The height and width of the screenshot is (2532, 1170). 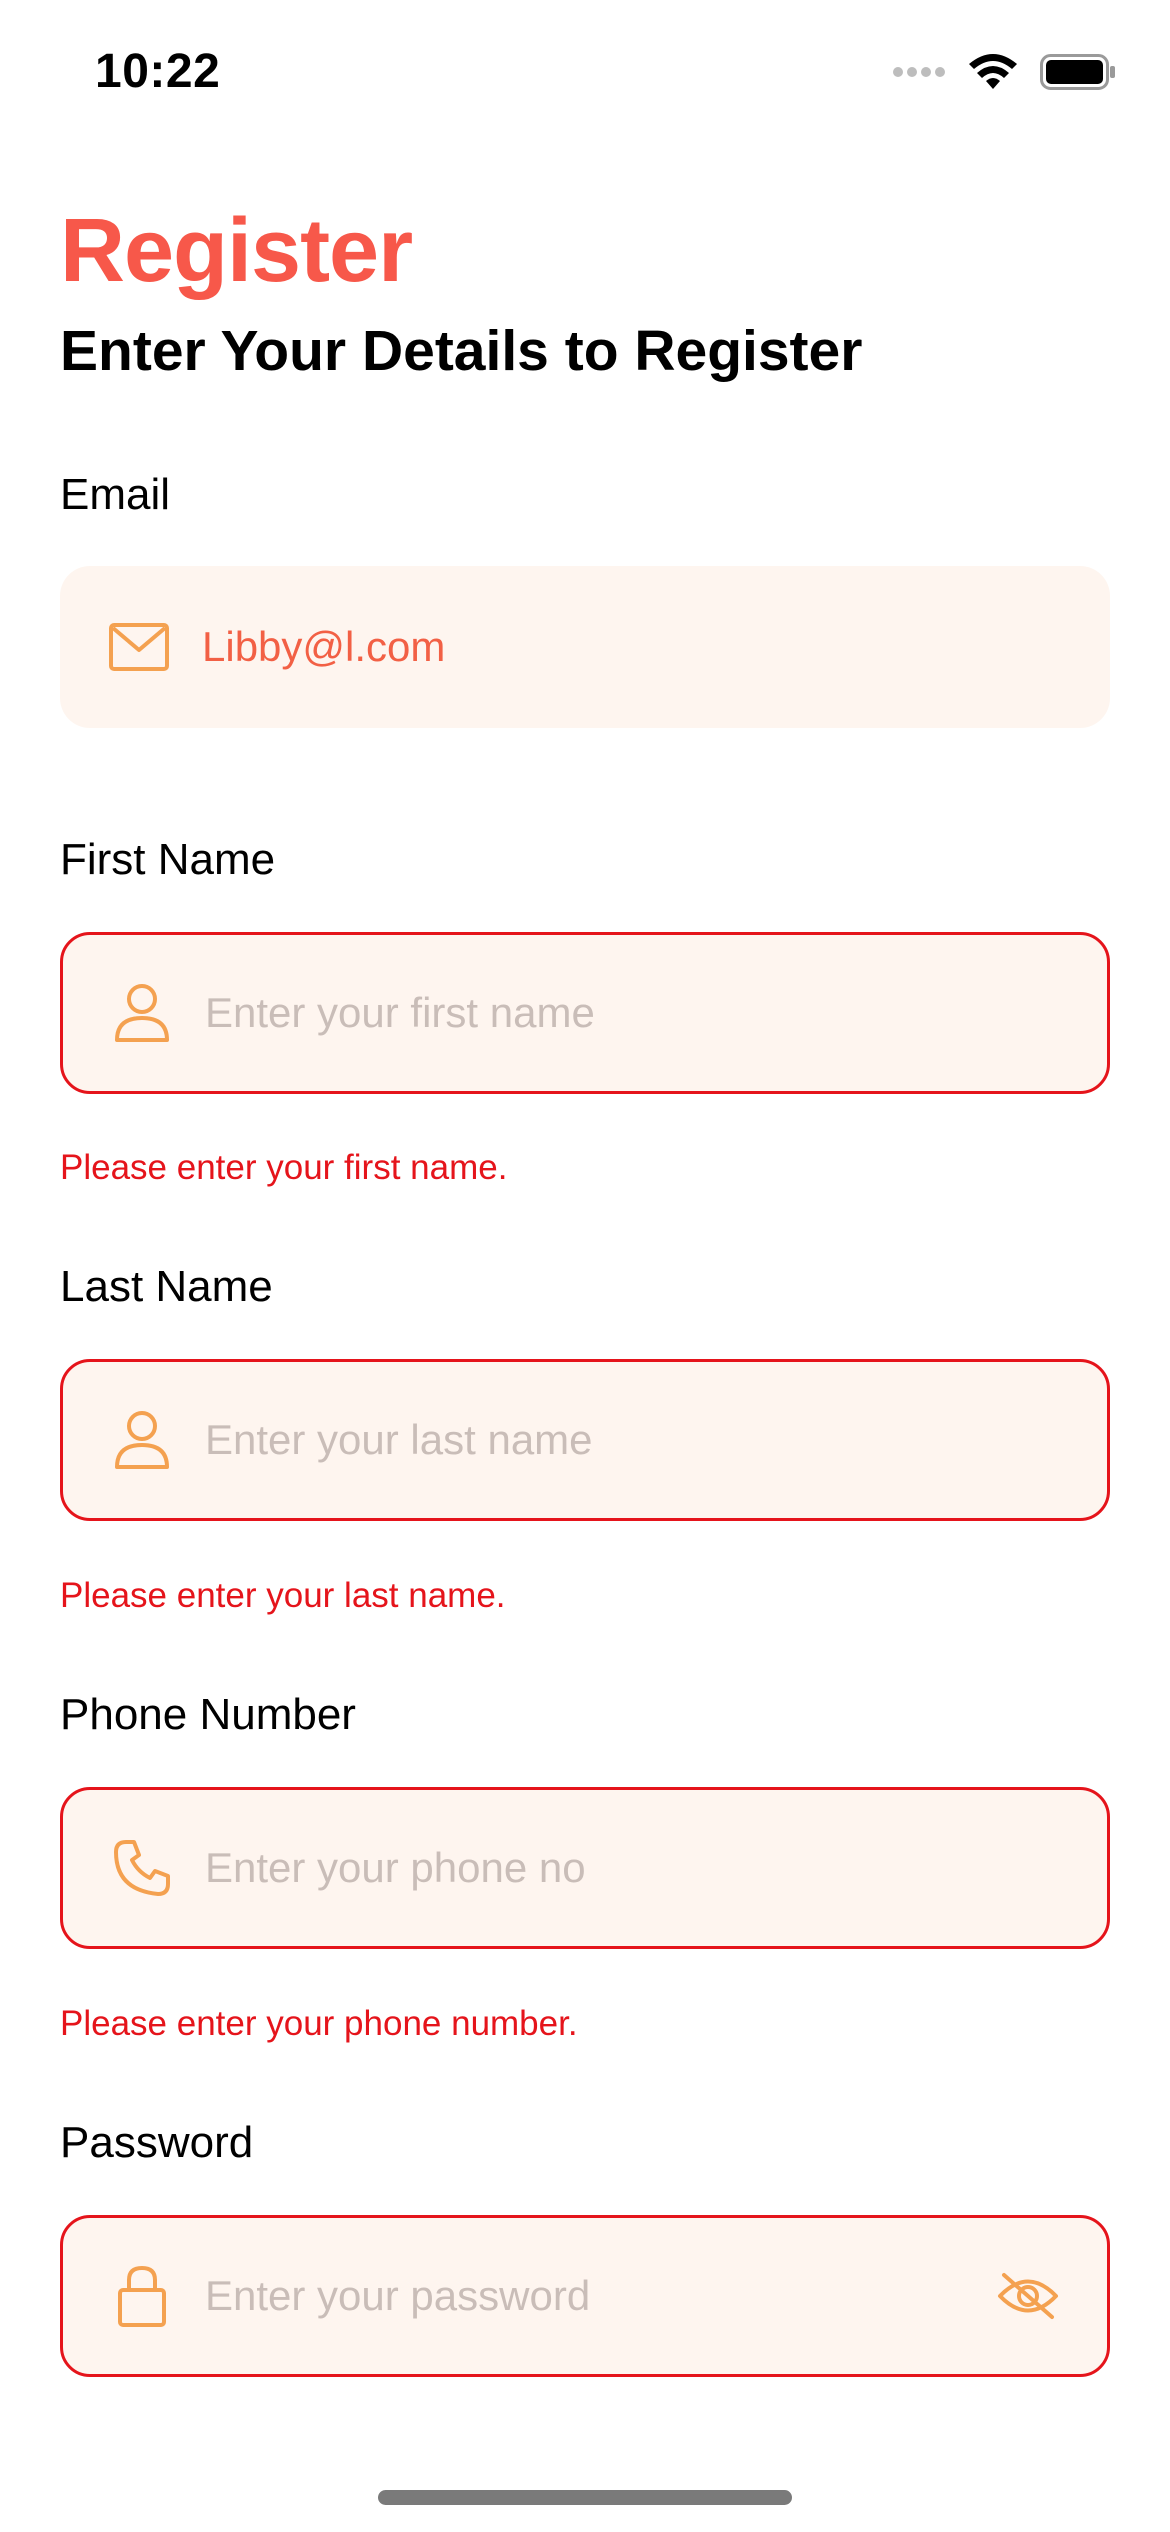 I want to click on last-name-error: Please enter your last name., so click(x=283, y=1595).